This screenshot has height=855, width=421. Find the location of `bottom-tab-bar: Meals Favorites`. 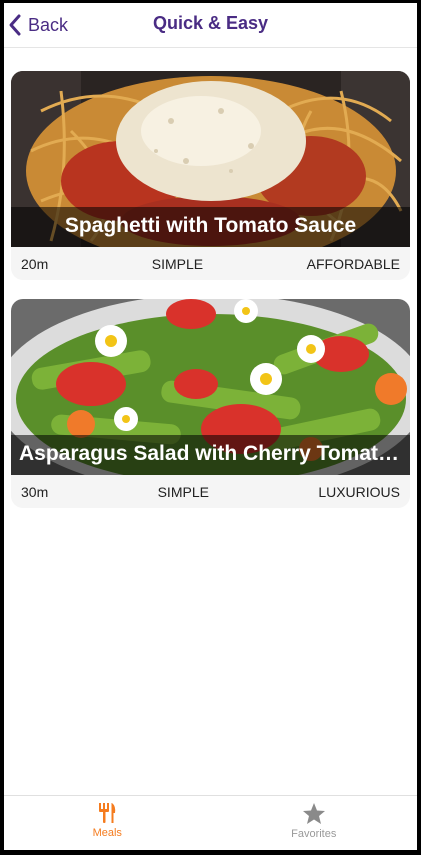

bottom-tab-bar: Meals Favorites is located at coordinates (210, 822).